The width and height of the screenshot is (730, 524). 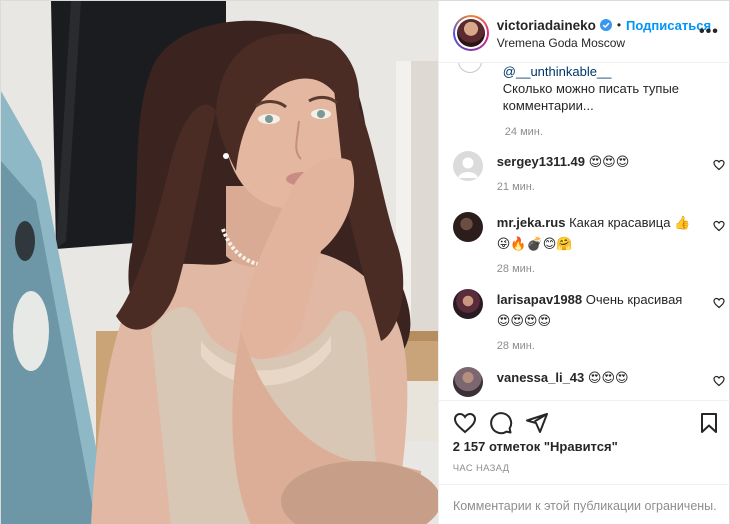 I want to click on comment-username: vanessa_li_43, so click(x=540, y=377).